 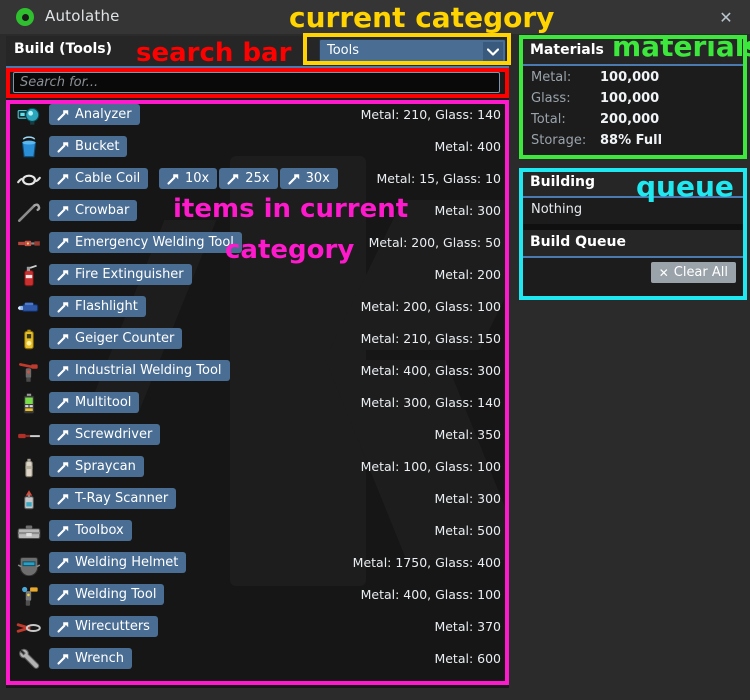 I want to click on item-row: Flashlight Metal: 200, Glass: 100, so click(x=257, y=308).